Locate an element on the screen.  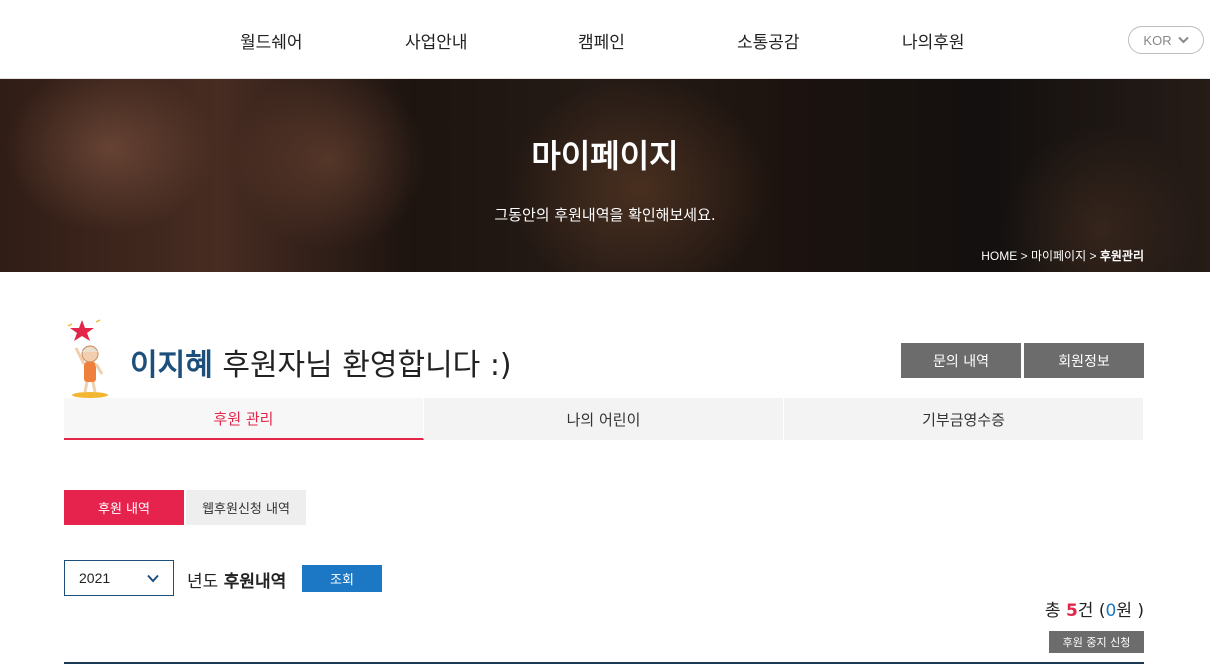
breadcrumb-home: HOME is located at coordinates (999, 256).